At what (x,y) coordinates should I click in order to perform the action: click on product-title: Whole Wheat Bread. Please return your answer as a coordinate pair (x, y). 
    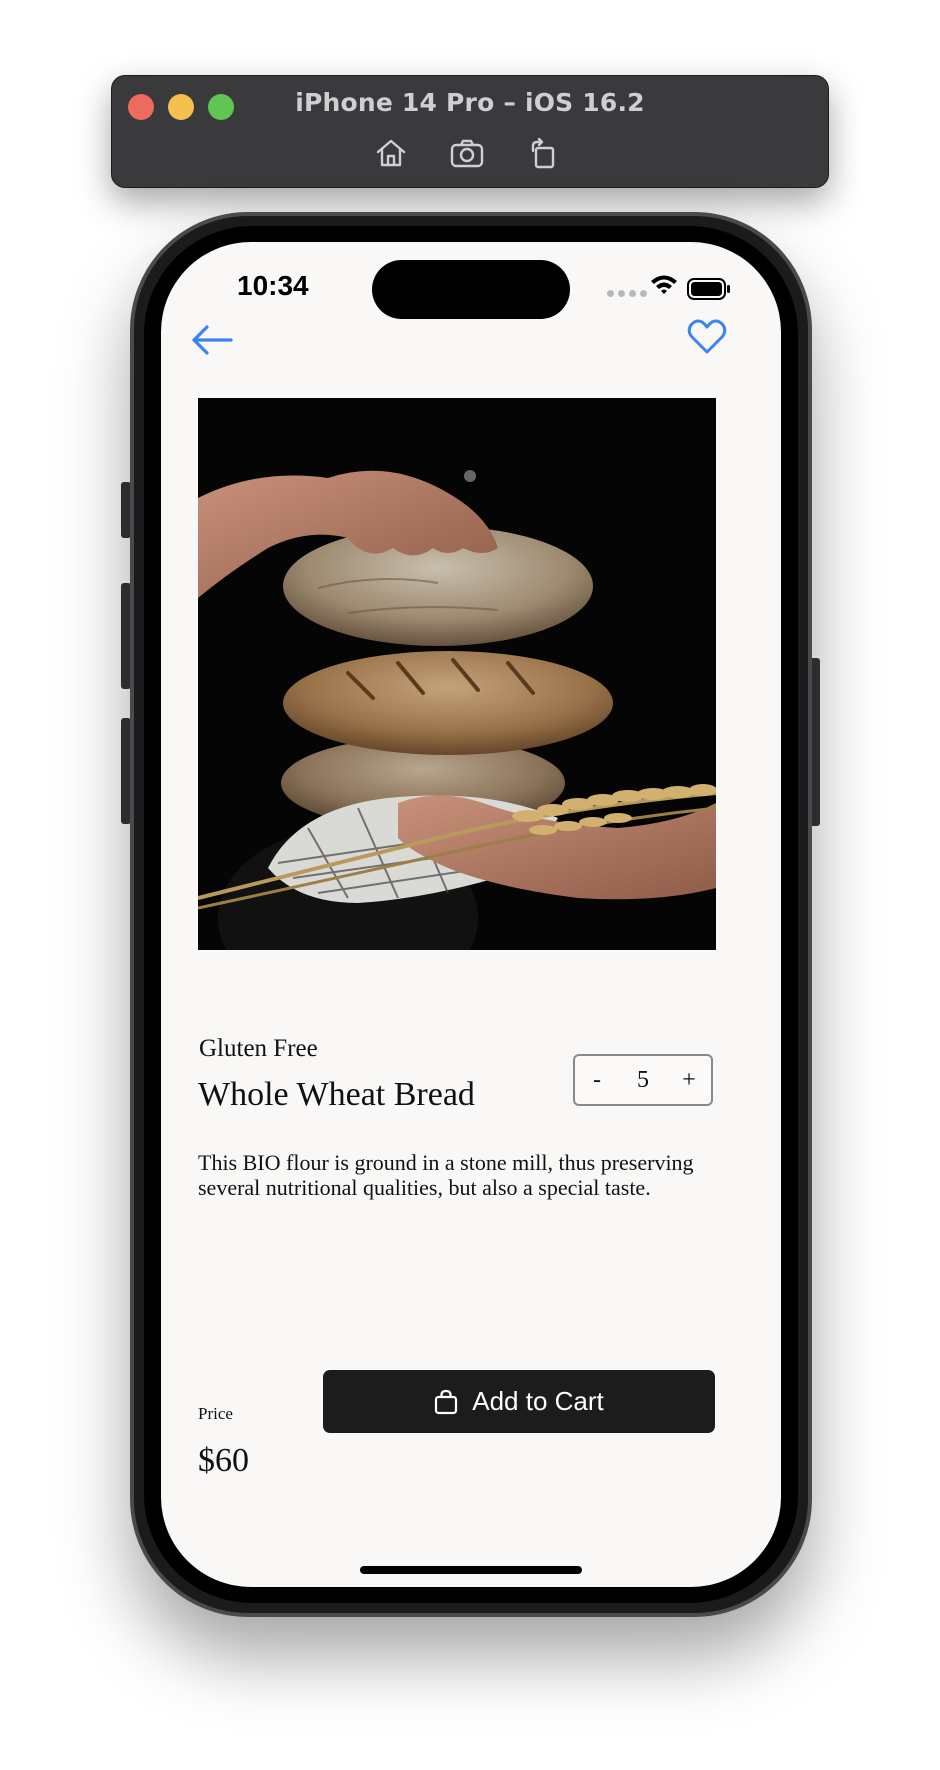
    Looking at the image, I should click on (336, 1094).